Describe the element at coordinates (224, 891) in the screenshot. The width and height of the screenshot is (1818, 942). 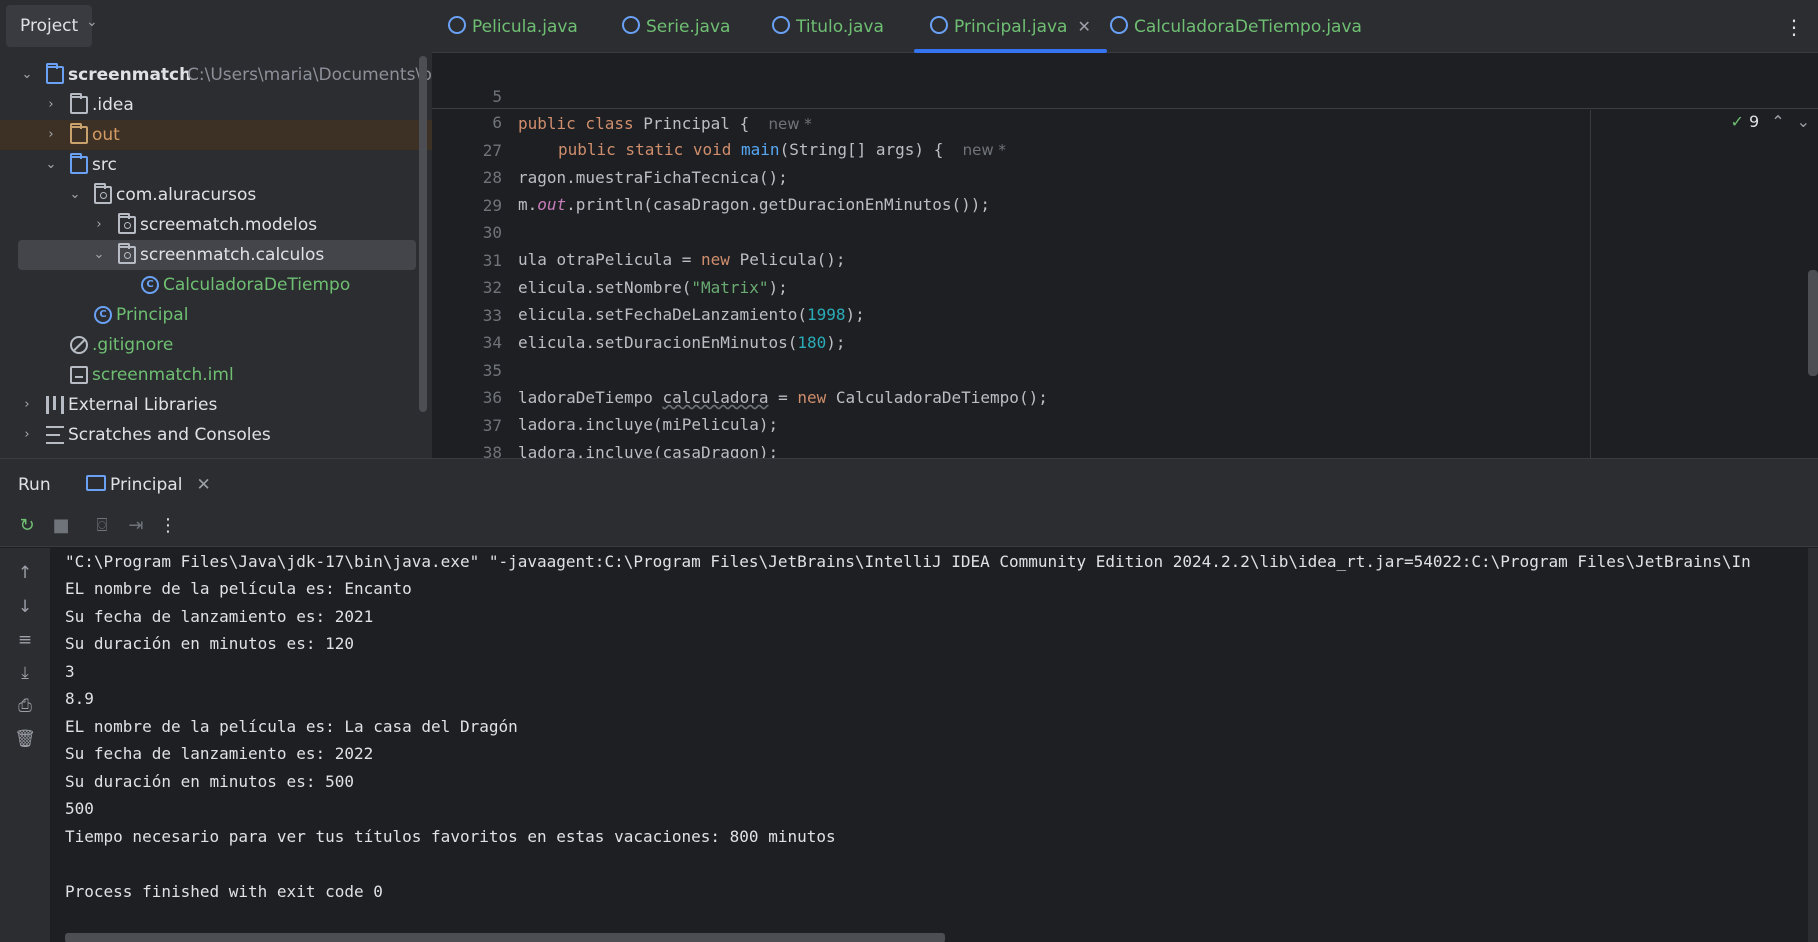
I see `console-line: Process finished with exit code 0` at that location.